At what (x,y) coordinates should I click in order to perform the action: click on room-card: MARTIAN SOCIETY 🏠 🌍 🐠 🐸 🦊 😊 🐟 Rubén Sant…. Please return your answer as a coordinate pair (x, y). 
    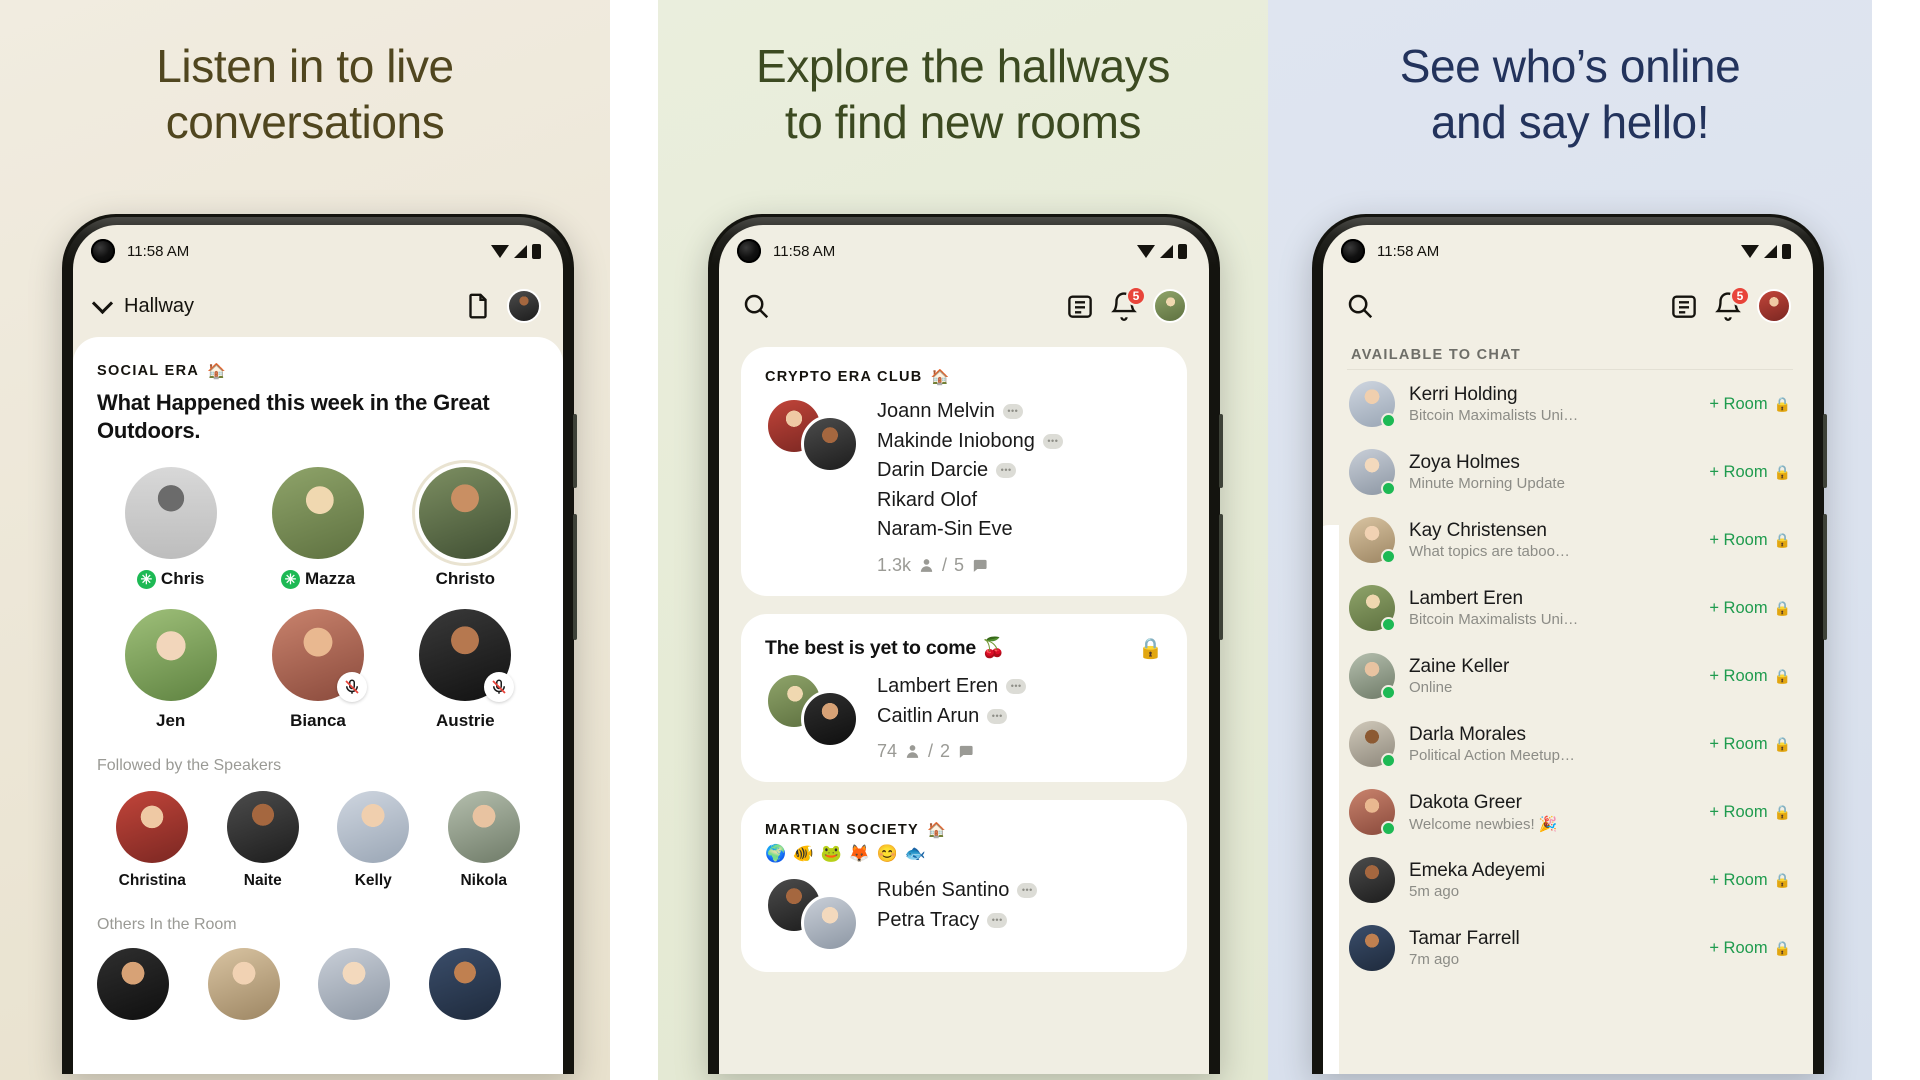
    Looking at the image, I should click on (964, 886).